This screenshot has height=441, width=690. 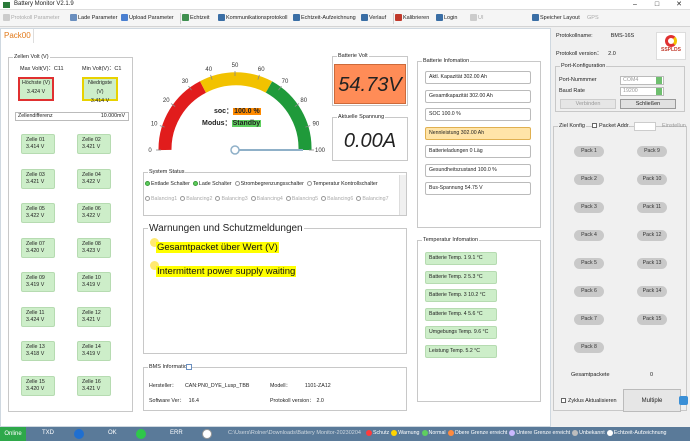 I want to click on current-title: Aktuelle Spannung, so click(x=361, y=117).